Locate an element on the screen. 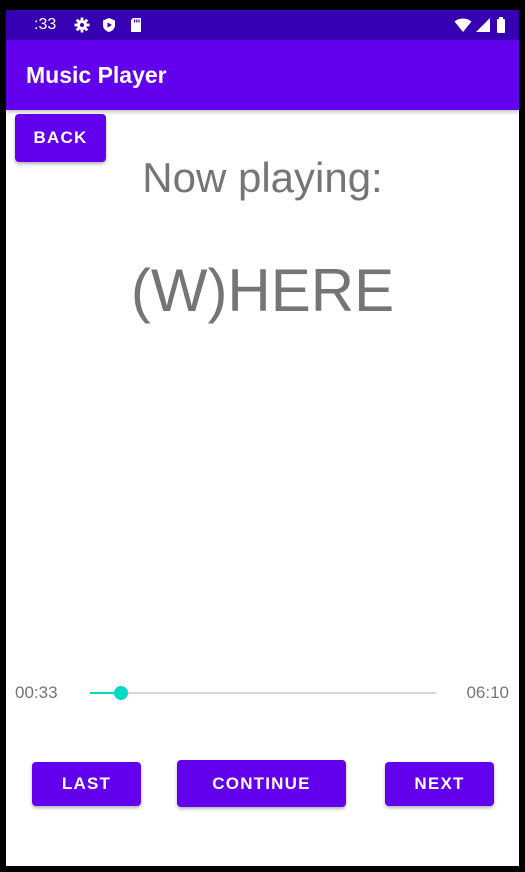  song-title: (W)HERE is located at coordinates (262, 290).